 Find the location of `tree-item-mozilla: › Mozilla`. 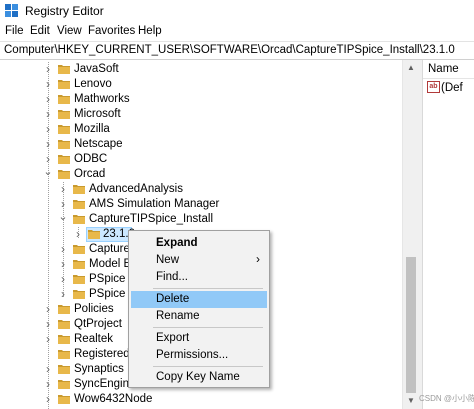

tree-item-mozilla: › Mozilla is located at coordinates (201, 129).